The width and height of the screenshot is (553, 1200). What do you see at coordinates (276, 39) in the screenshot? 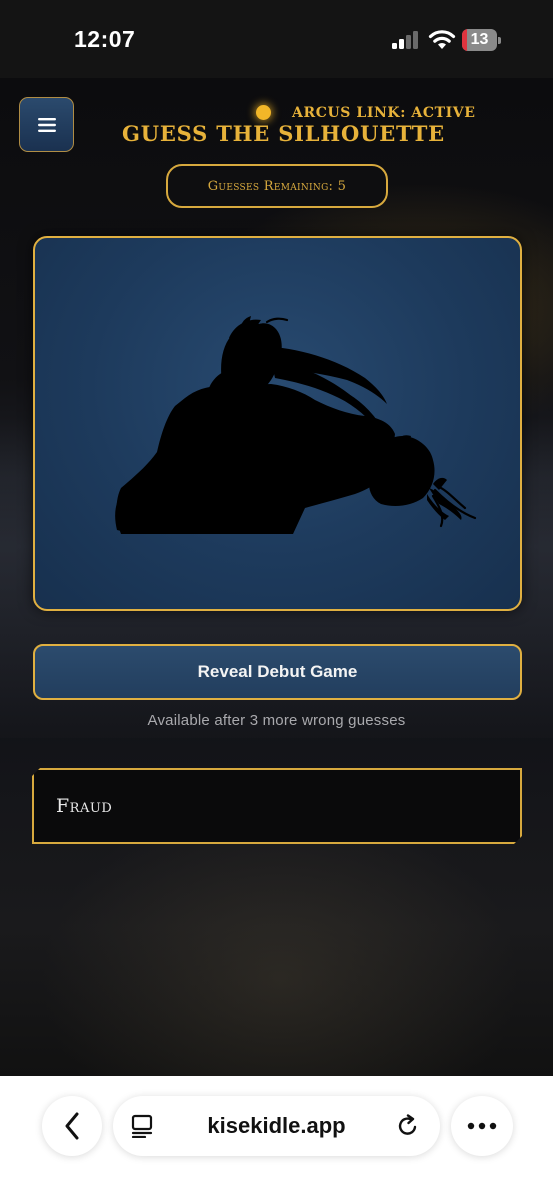
I see `status-bar: 12:07 13` at bounding box center [276, 39].